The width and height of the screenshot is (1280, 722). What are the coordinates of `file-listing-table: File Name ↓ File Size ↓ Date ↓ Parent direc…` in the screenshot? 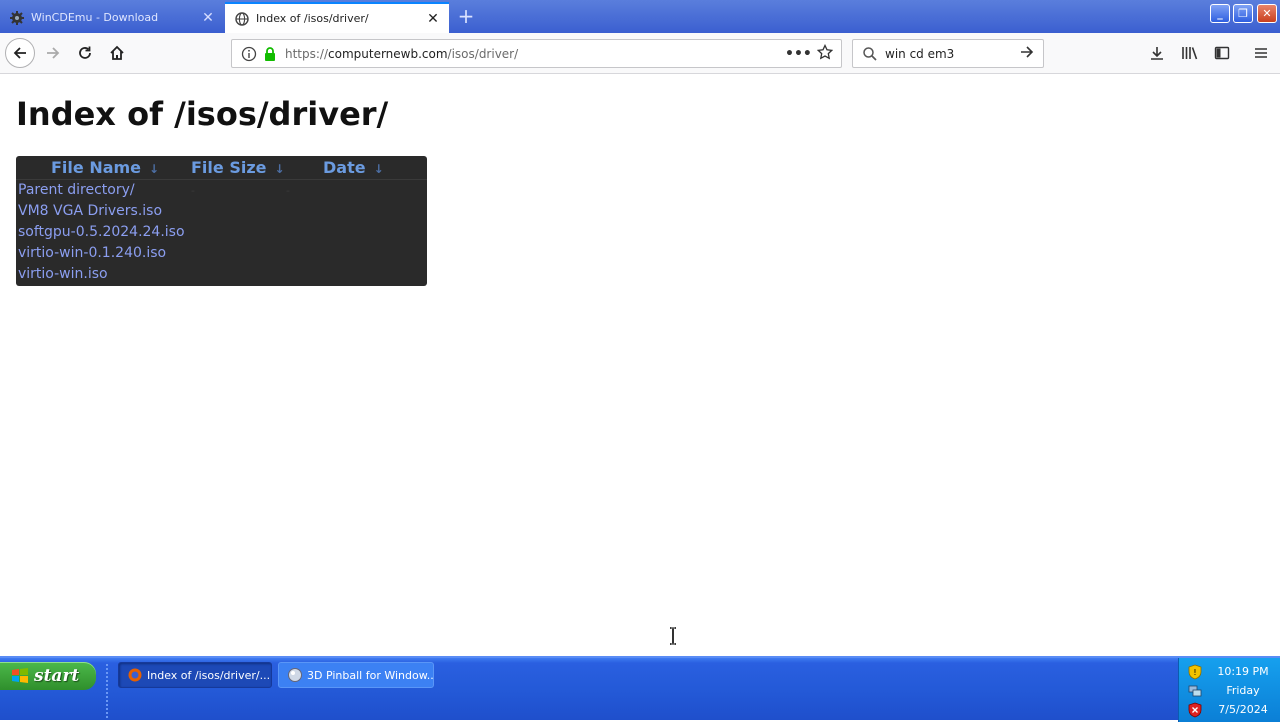 It's located at (221, 221).